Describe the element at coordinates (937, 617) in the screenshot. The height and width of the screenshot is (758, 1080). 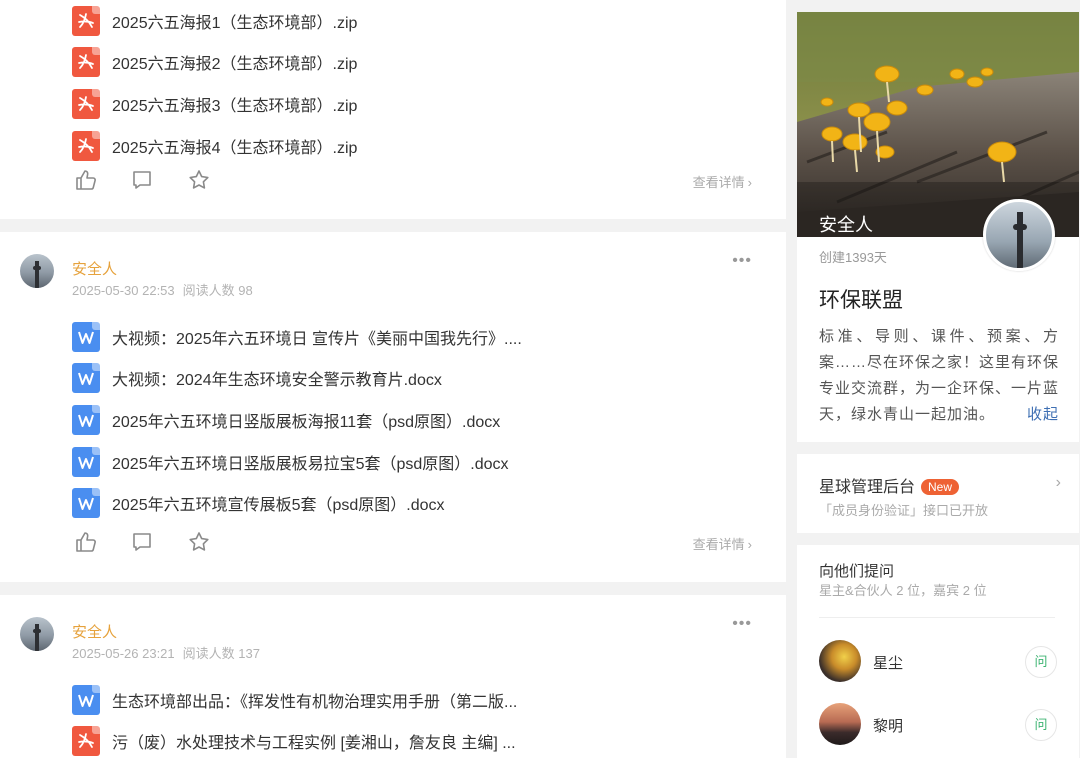
I see `divider` at that location.